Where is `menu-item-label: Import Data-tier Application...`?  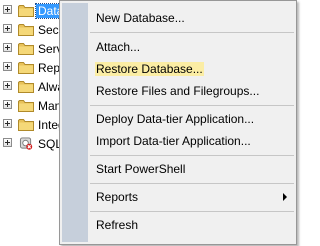 menu-item-label: Import Data-tier Application... is located at coordinates (173, 141).